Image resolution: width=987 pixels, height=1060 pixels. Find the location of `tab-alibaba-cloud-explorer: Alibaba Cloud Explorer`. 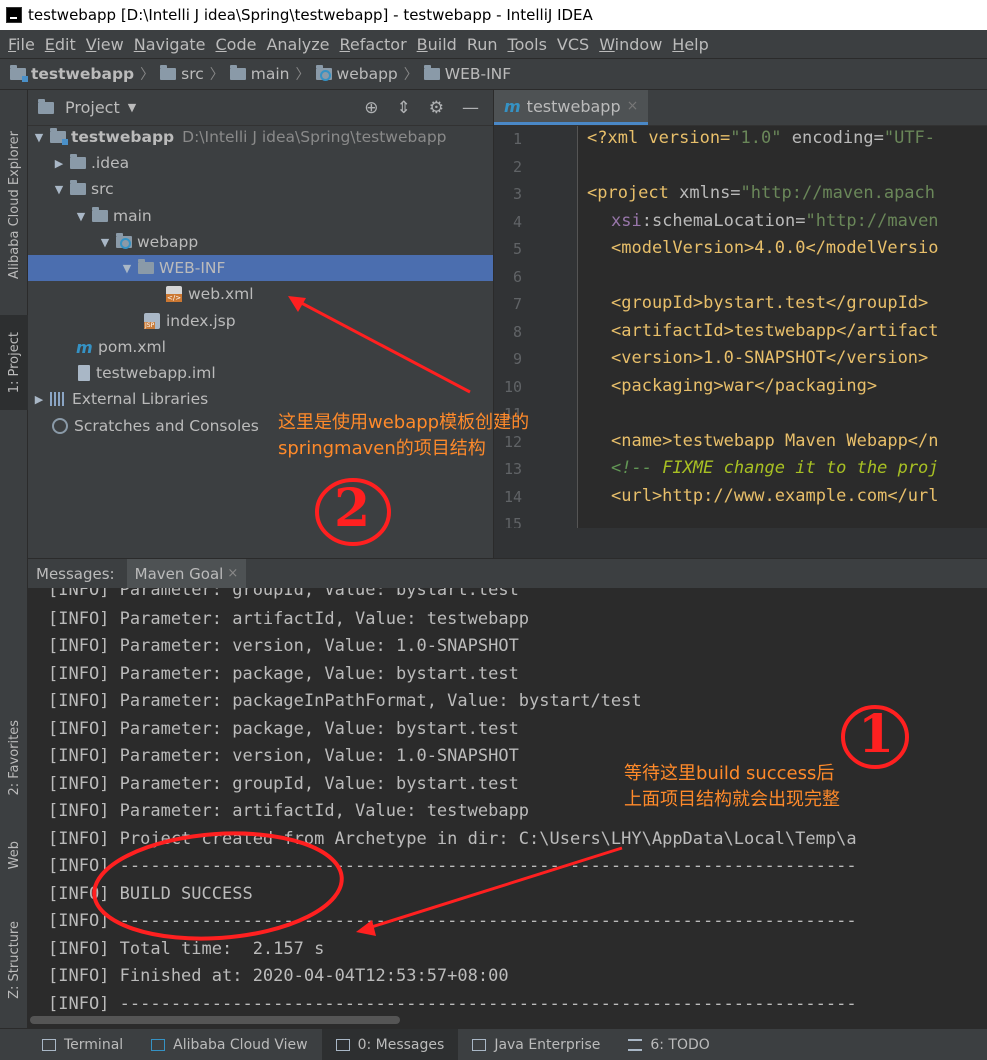

tab-alibaba-cloud-explorer: Alibaba Cloud Explorer is located at coordinates (14, 205).